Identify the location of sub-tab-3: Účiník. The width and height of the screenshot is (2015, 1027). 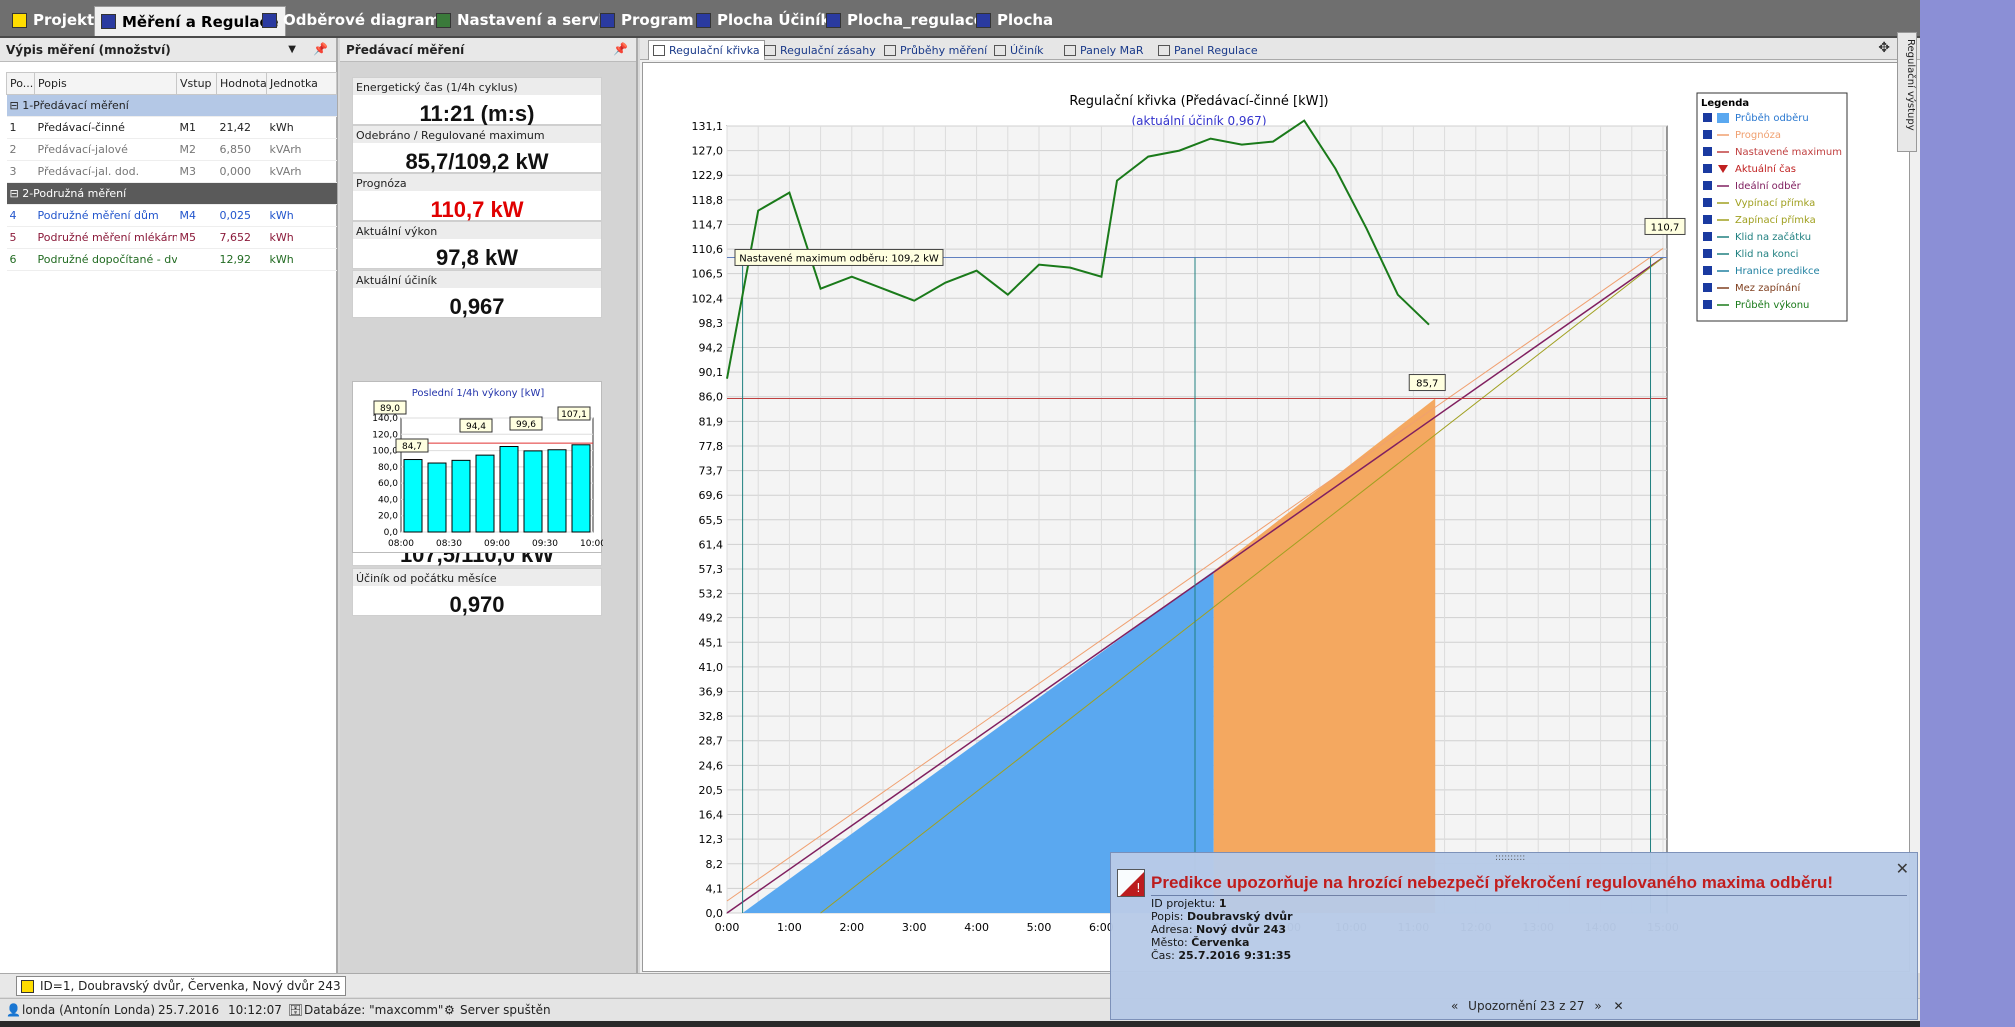
(1019, 50).